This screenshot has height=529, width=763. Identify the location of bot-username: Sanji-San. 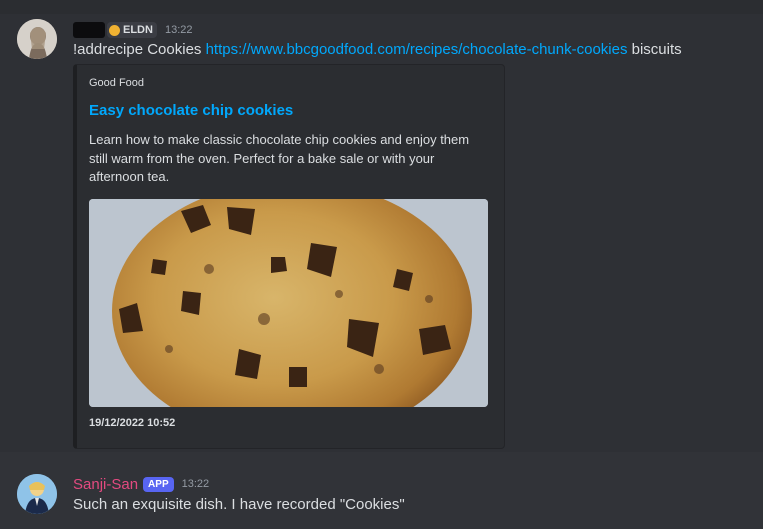
(105, 484).